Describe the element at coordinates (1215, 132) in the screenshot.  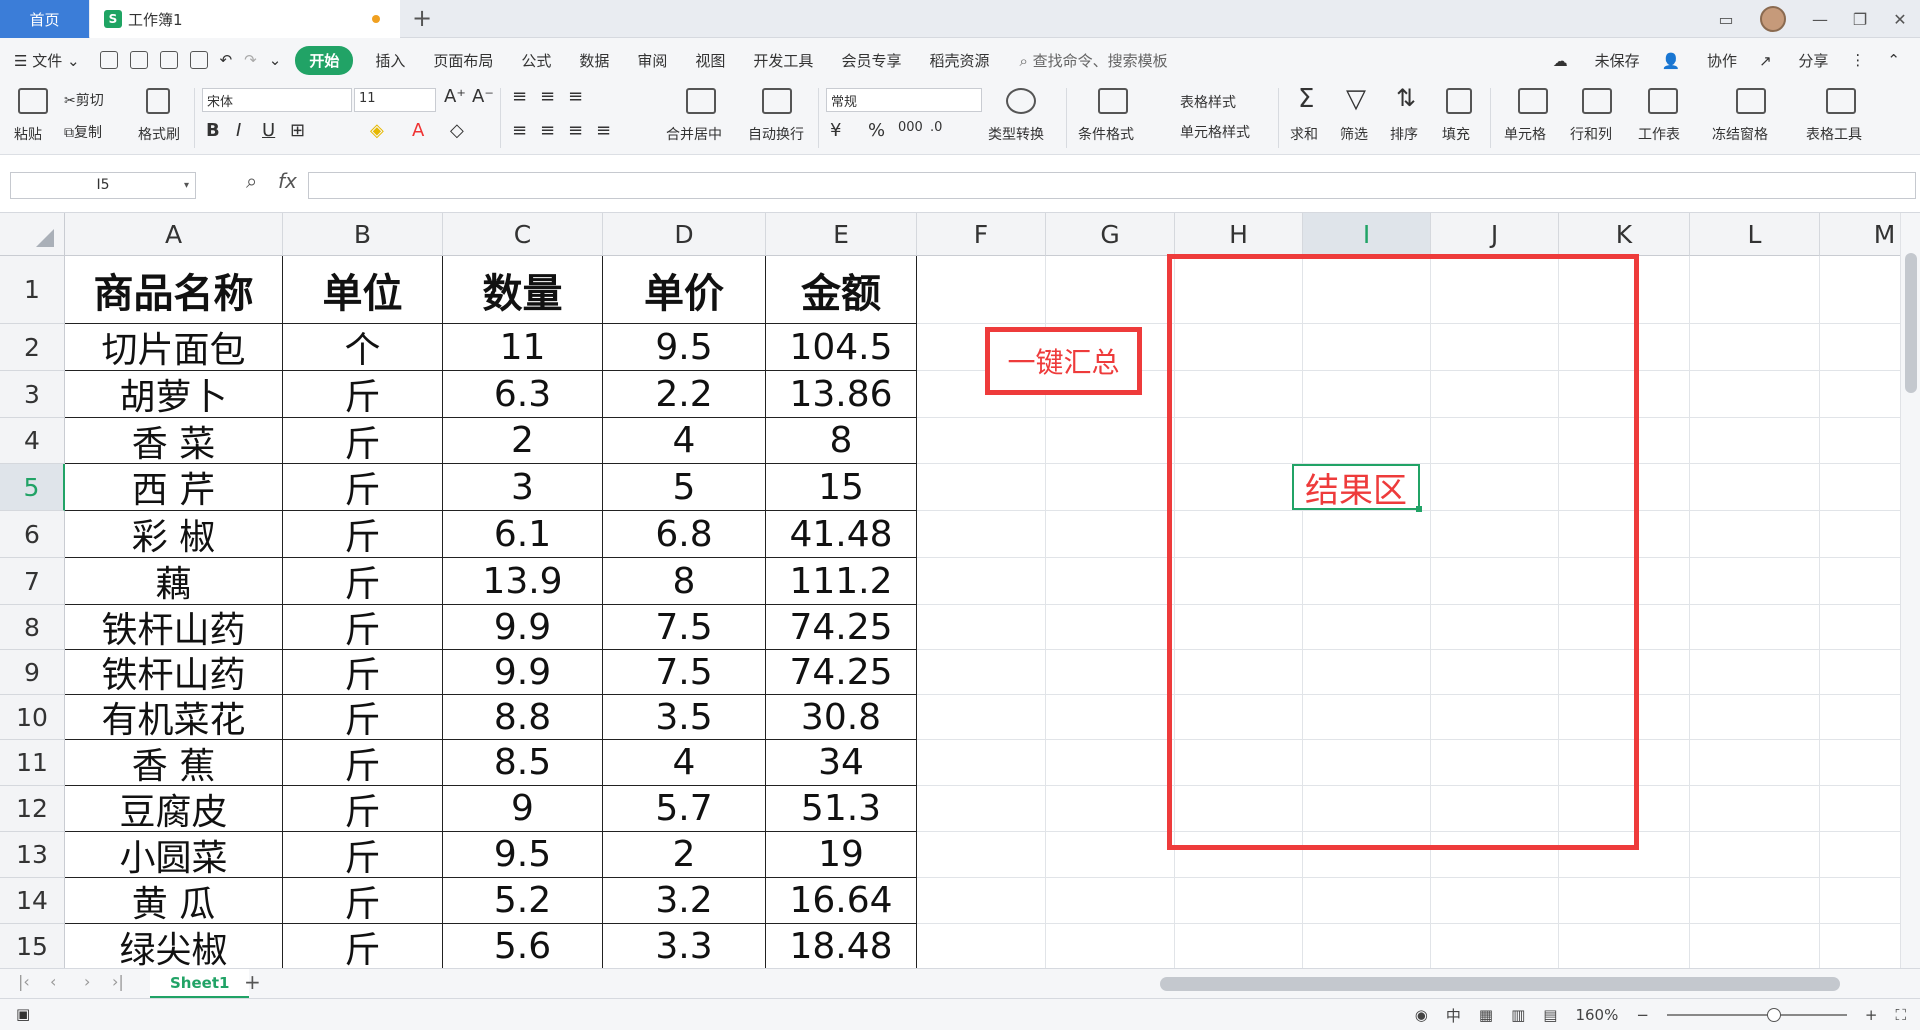
I see `cell-style-button: 单元格样式` at that location.